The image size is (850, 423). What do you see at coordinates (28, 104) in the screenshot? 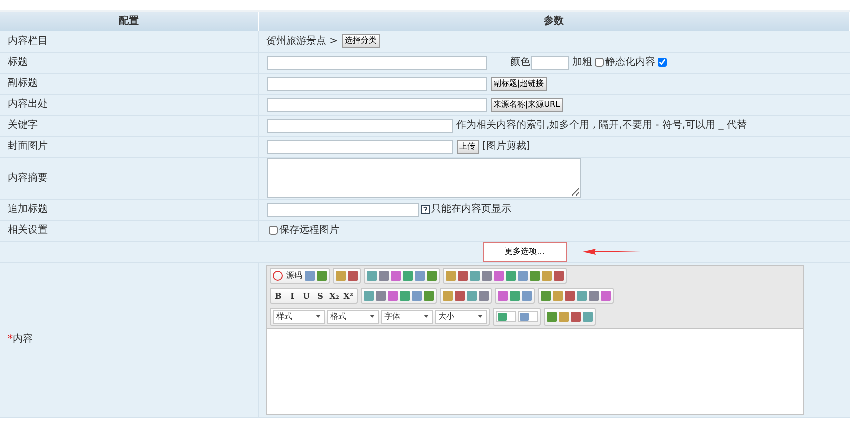
I see `field-label: 内容出处` at bounding box center [28, 104].